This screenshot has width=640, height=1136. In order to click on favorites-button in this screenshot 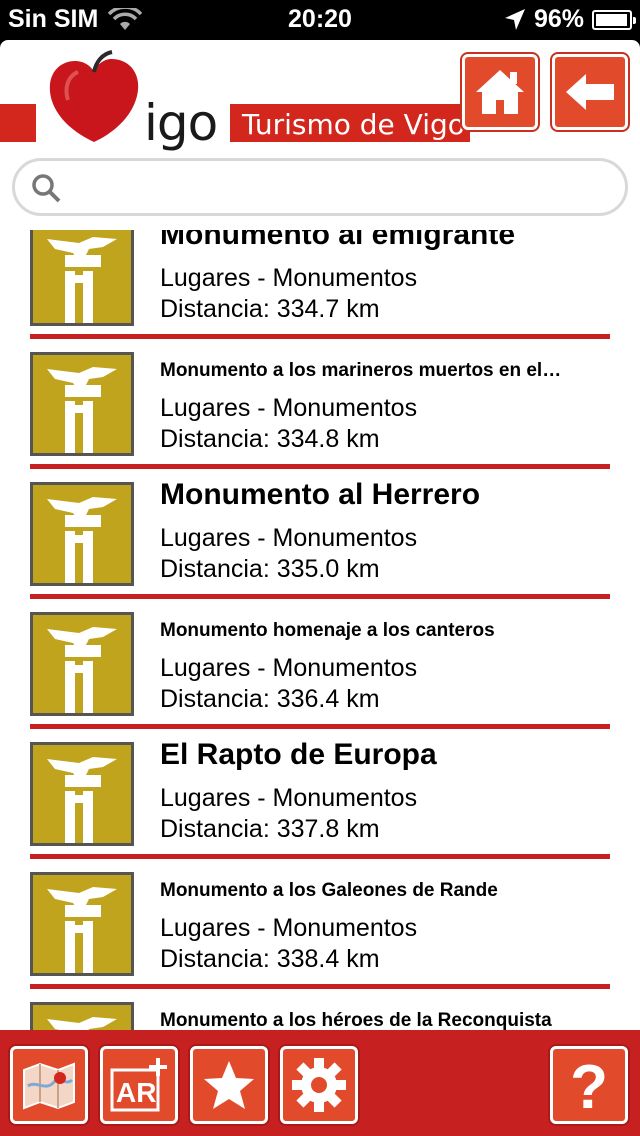, I will do `click(229, 1085)`.